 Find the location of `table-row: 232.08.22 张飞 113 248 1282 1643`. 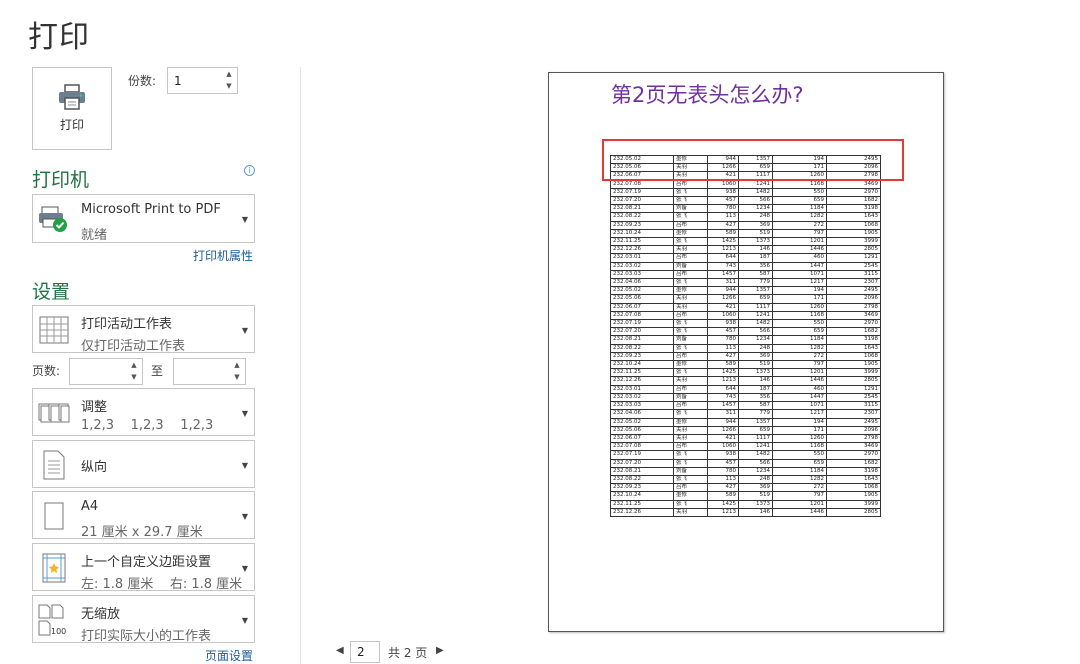

table-row: 232.08.22 张飞 113 248 1282 1643 is located at coordinates (745, 217).